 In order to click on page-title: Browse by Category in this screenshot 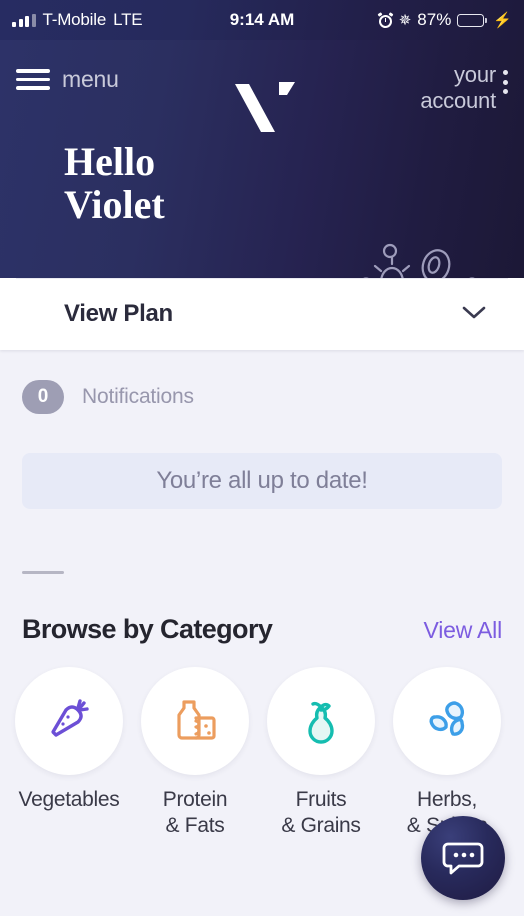, I will do `click(147, 629)`.